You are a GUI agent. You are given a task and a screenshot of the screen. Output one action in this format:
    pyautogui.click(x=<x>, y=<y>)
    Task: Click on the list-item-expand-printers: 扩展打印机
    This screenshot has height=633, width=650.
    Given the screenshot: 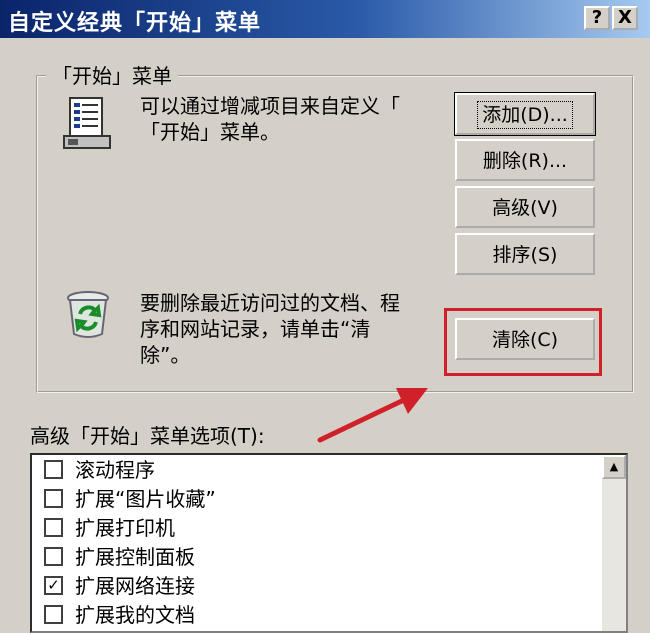 What is the action you would take?
    pyautogui.click(x=109, y=528)
    